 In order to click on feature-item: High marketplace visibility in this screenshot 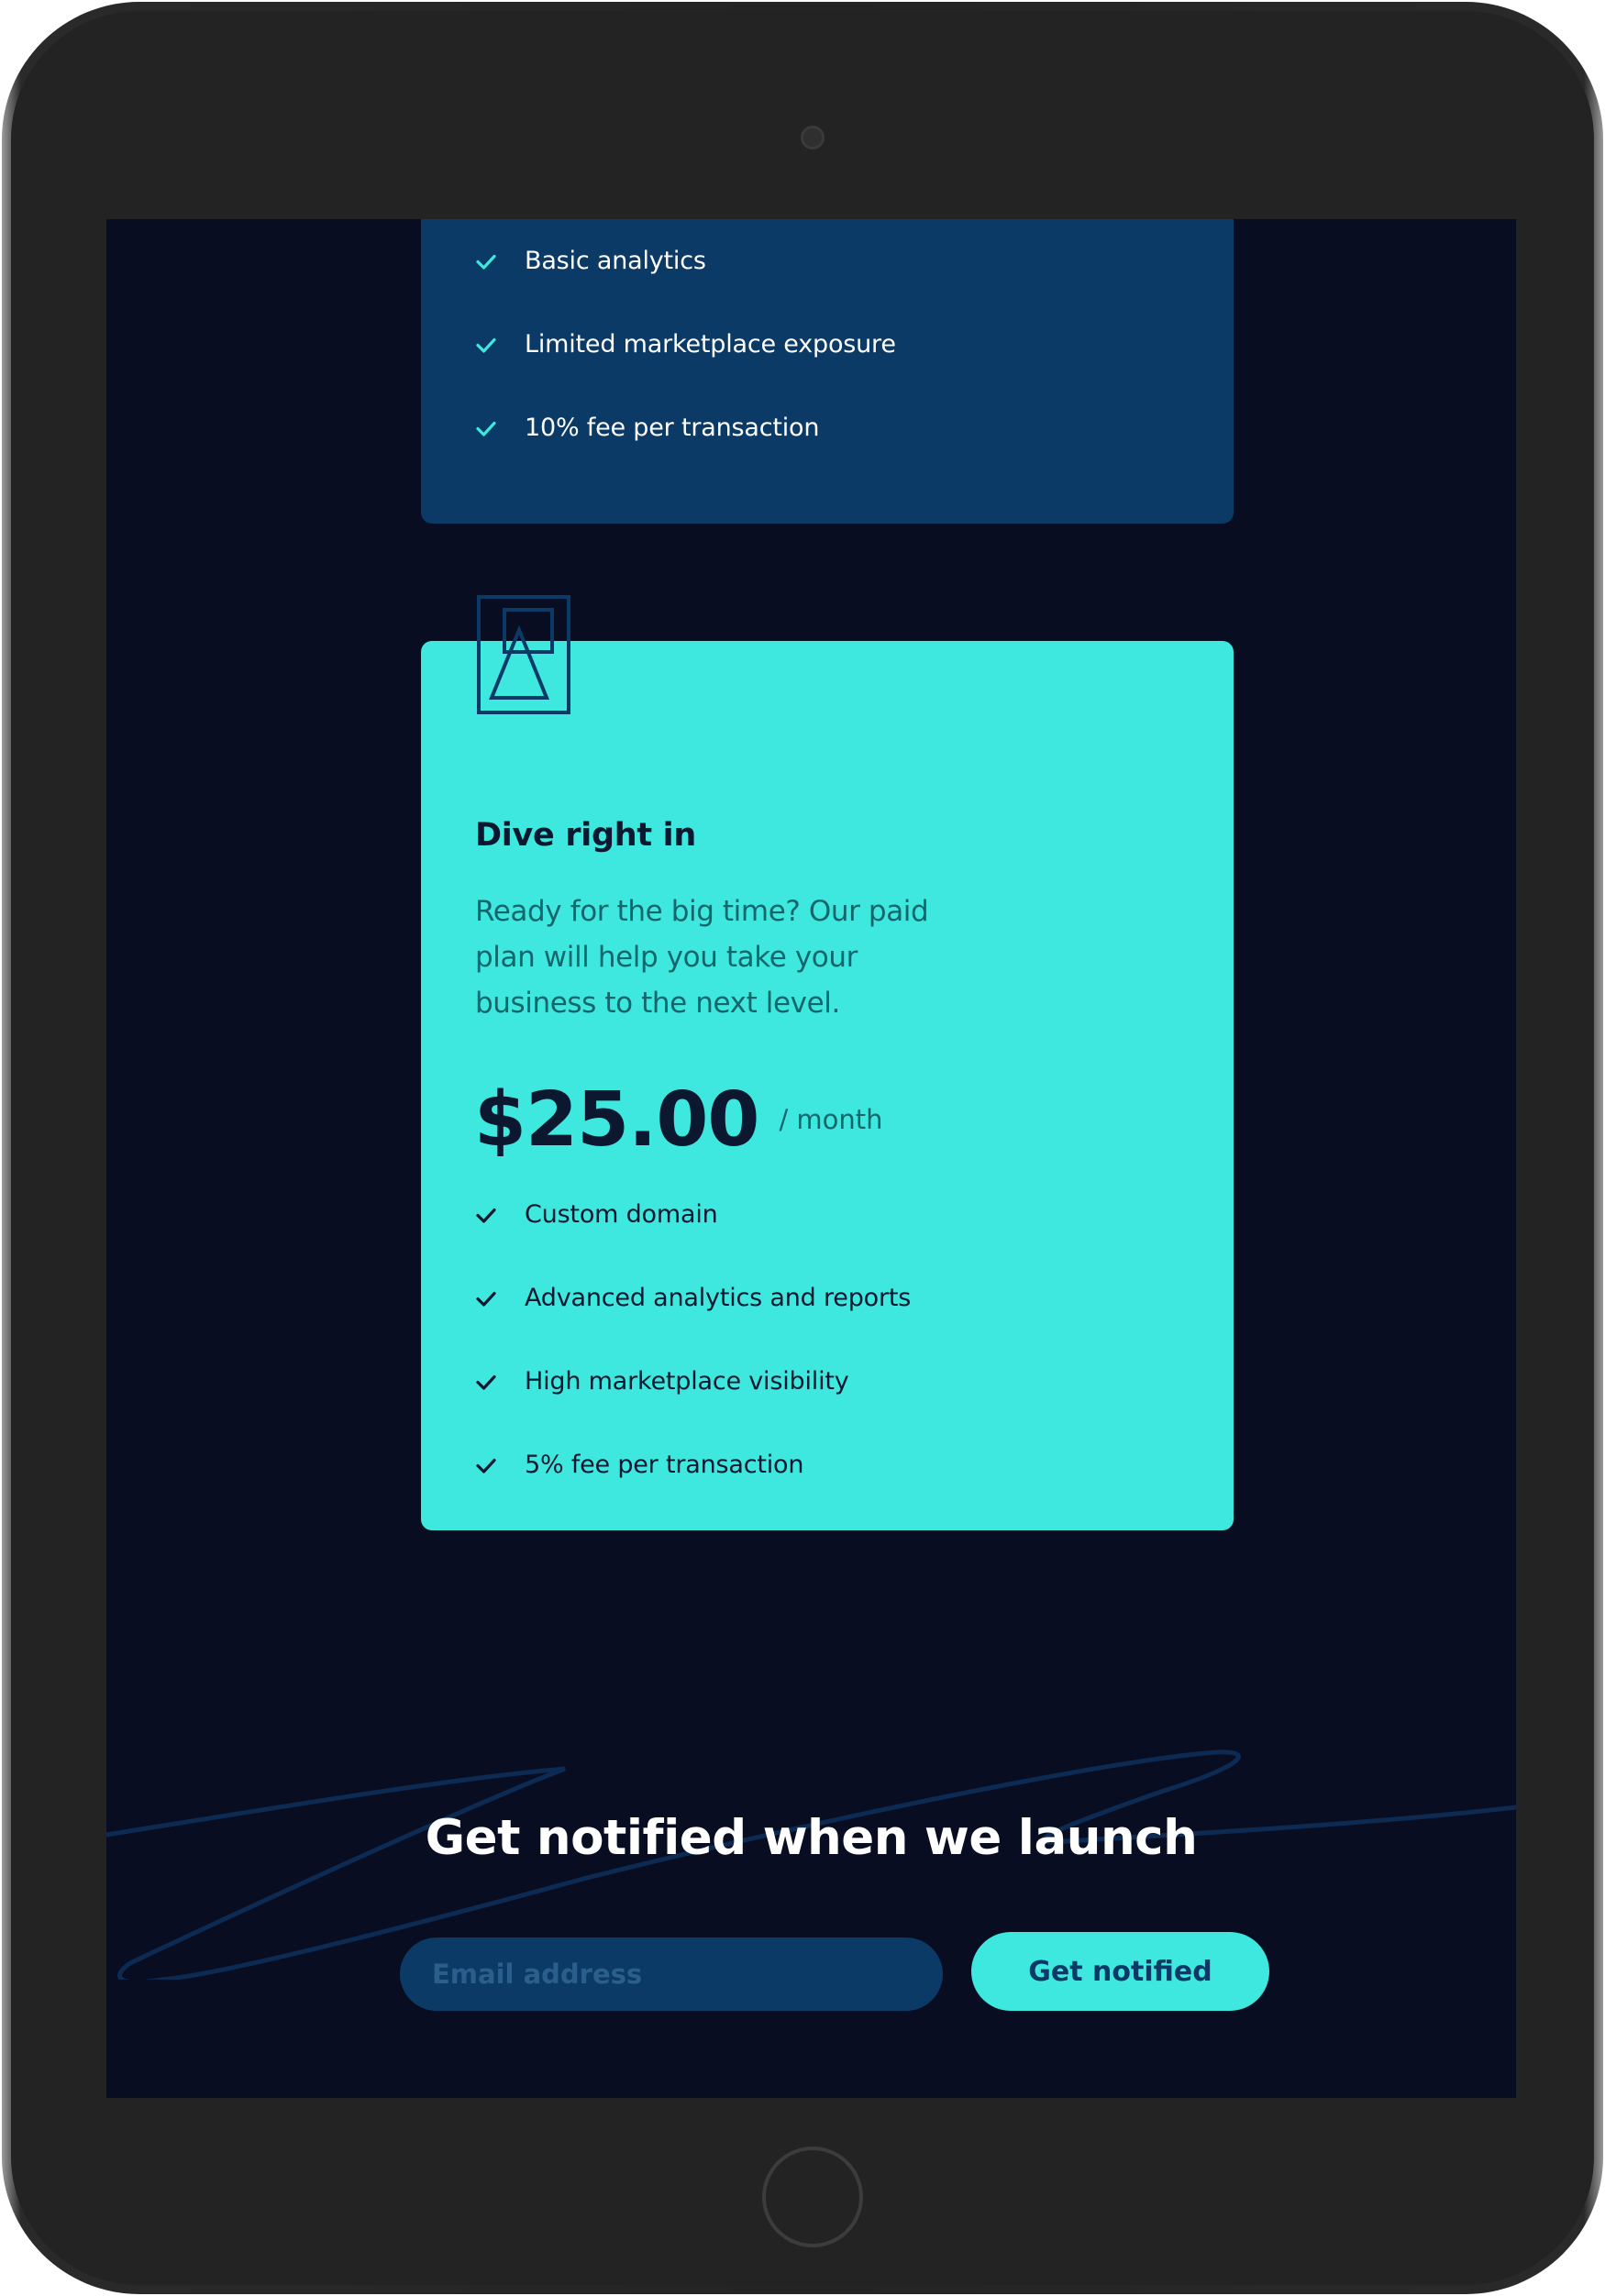, I will do `click(693, 1381)`.